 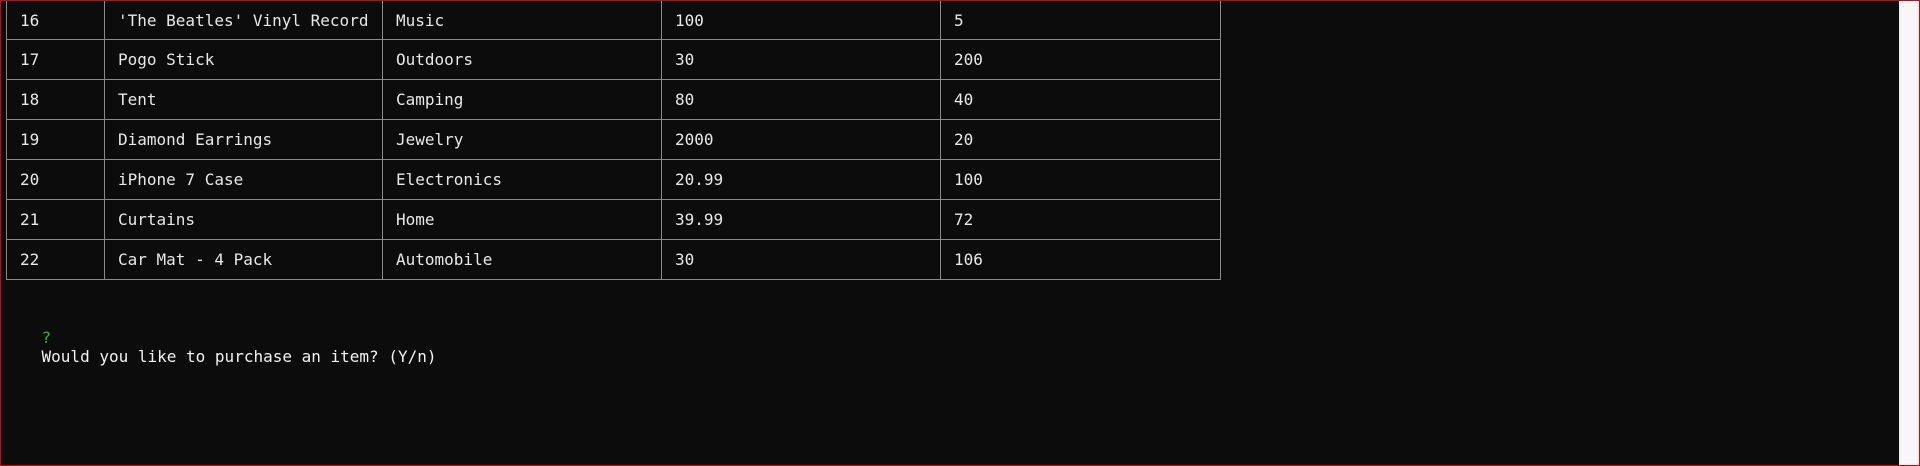 I want to click on product-name-cell: 'The Beatles' Vinyl Record, so click(x=243, y=20).